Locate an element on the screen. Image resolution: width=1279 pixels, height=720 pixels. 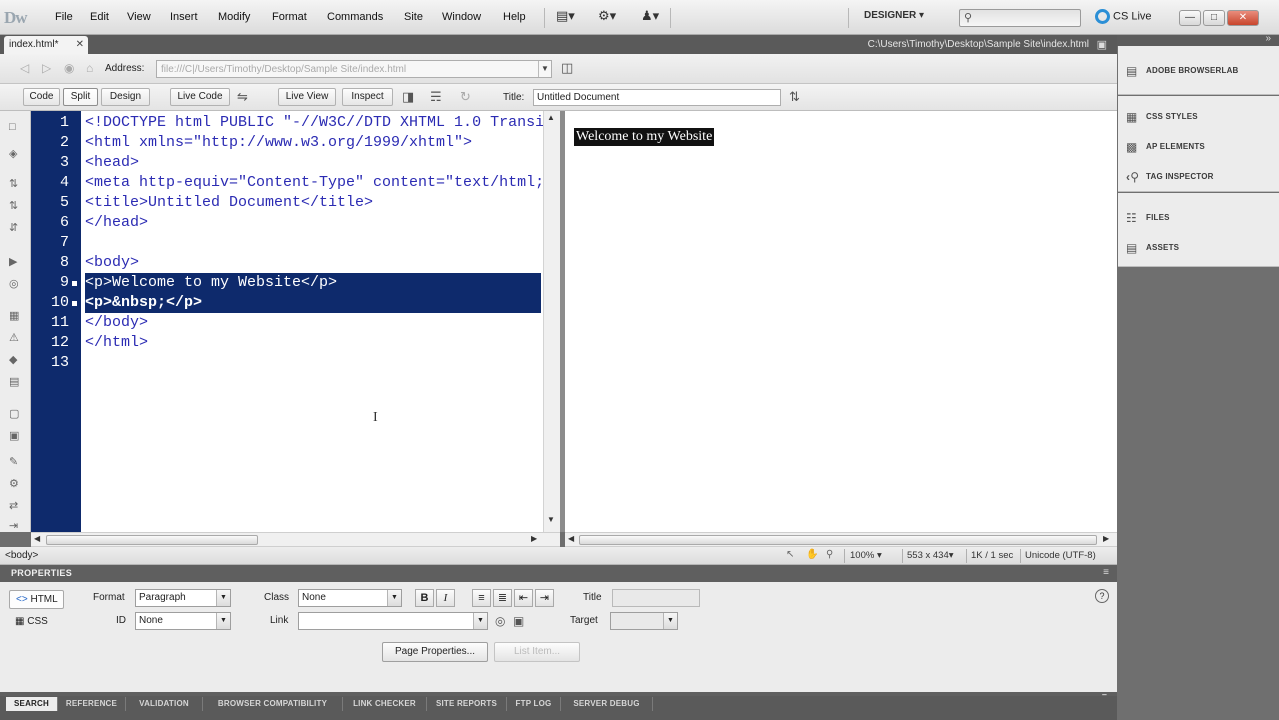
css-properties-tab: ▦ CSS is located at coordinates (36, 622).